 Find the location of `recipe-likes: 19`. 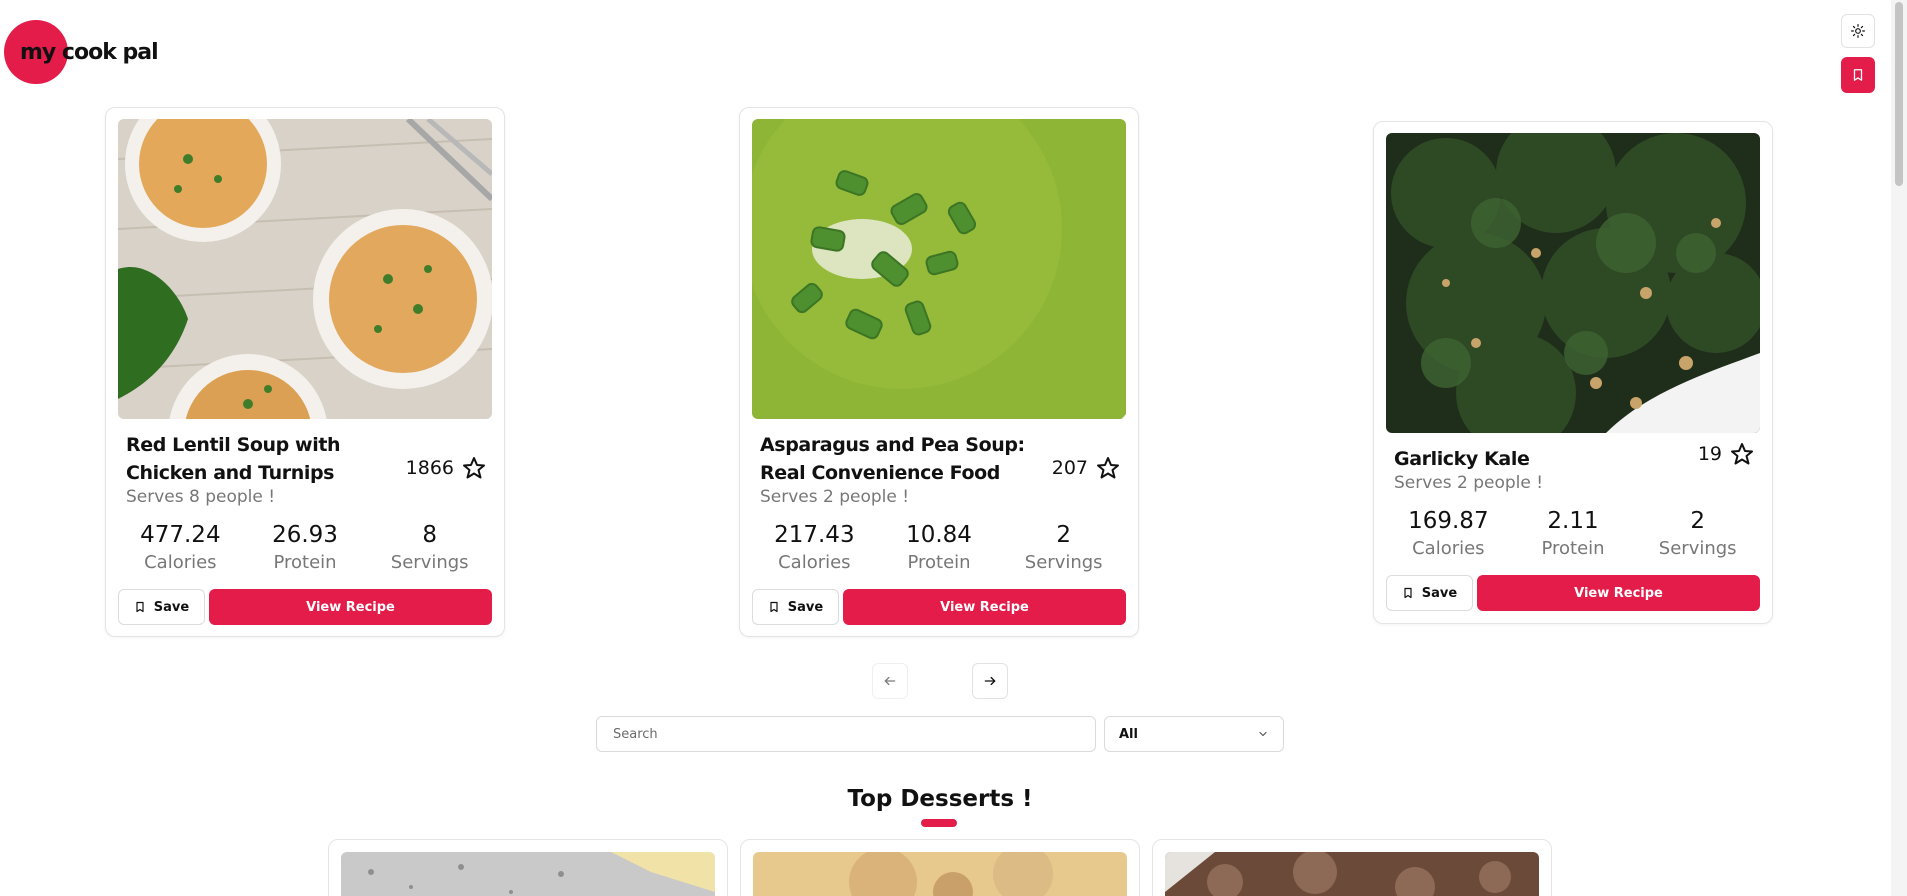

recipe-likes: 19 is located at coordinates (1726, 454).